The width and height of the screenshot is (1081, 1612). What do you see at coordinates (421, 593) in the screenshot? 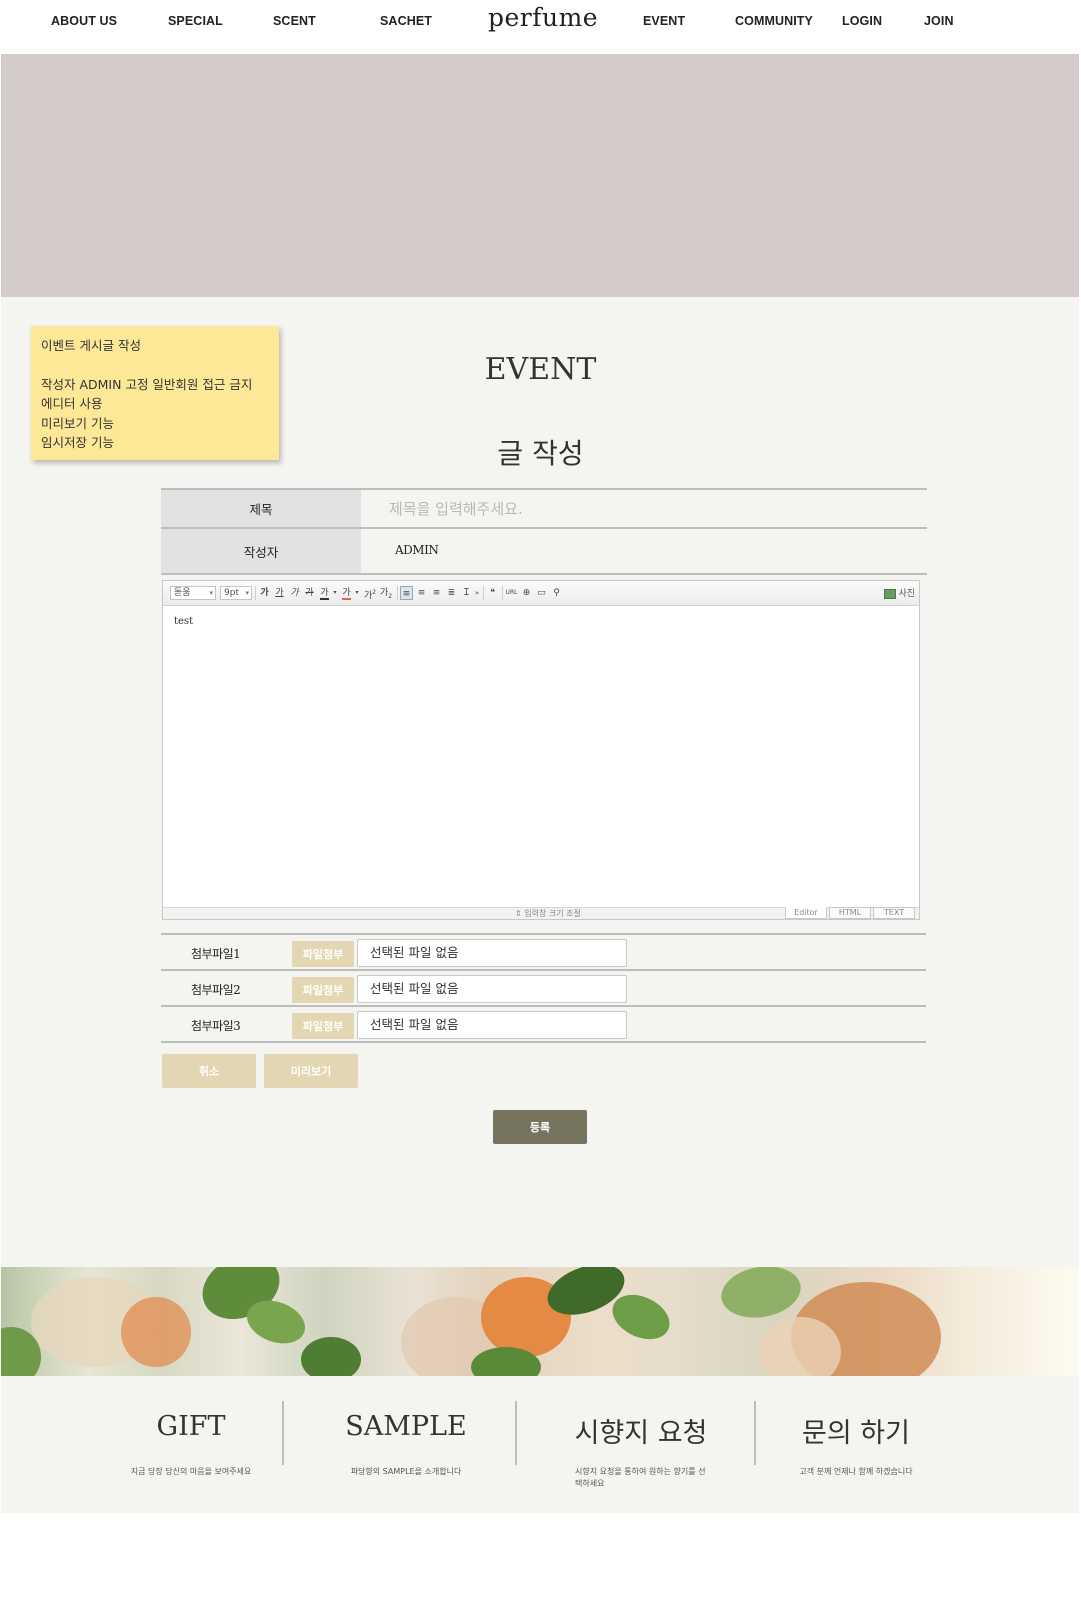
I see `align-center-icon: ≡` at bounding box center [421, 593].